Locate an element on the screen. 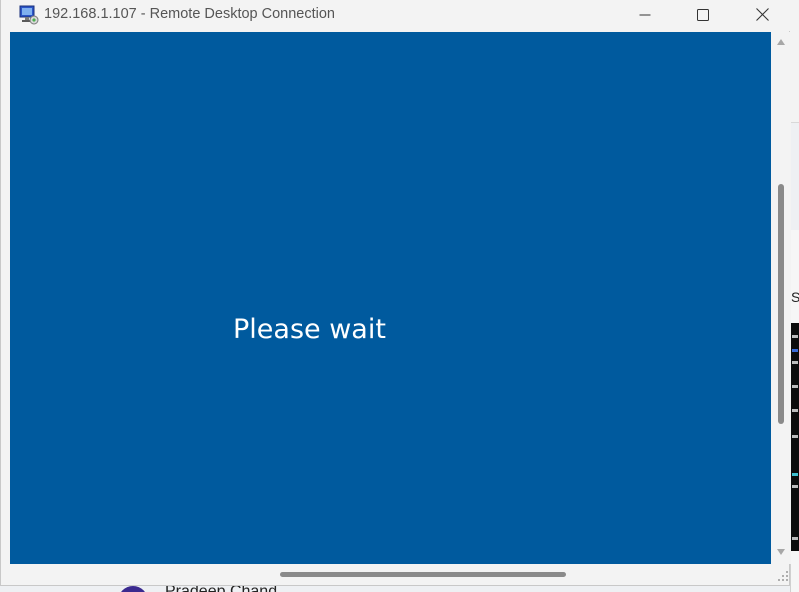  vertical-scrollbar is located at coordinates (781, 298).